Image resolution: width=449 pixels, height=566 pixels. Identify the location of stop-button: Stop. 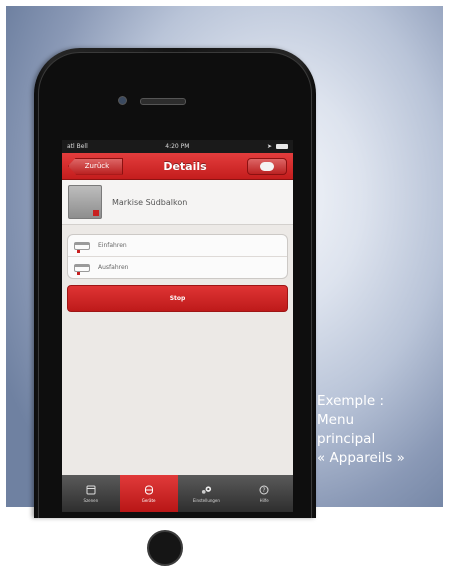
(177, 298).